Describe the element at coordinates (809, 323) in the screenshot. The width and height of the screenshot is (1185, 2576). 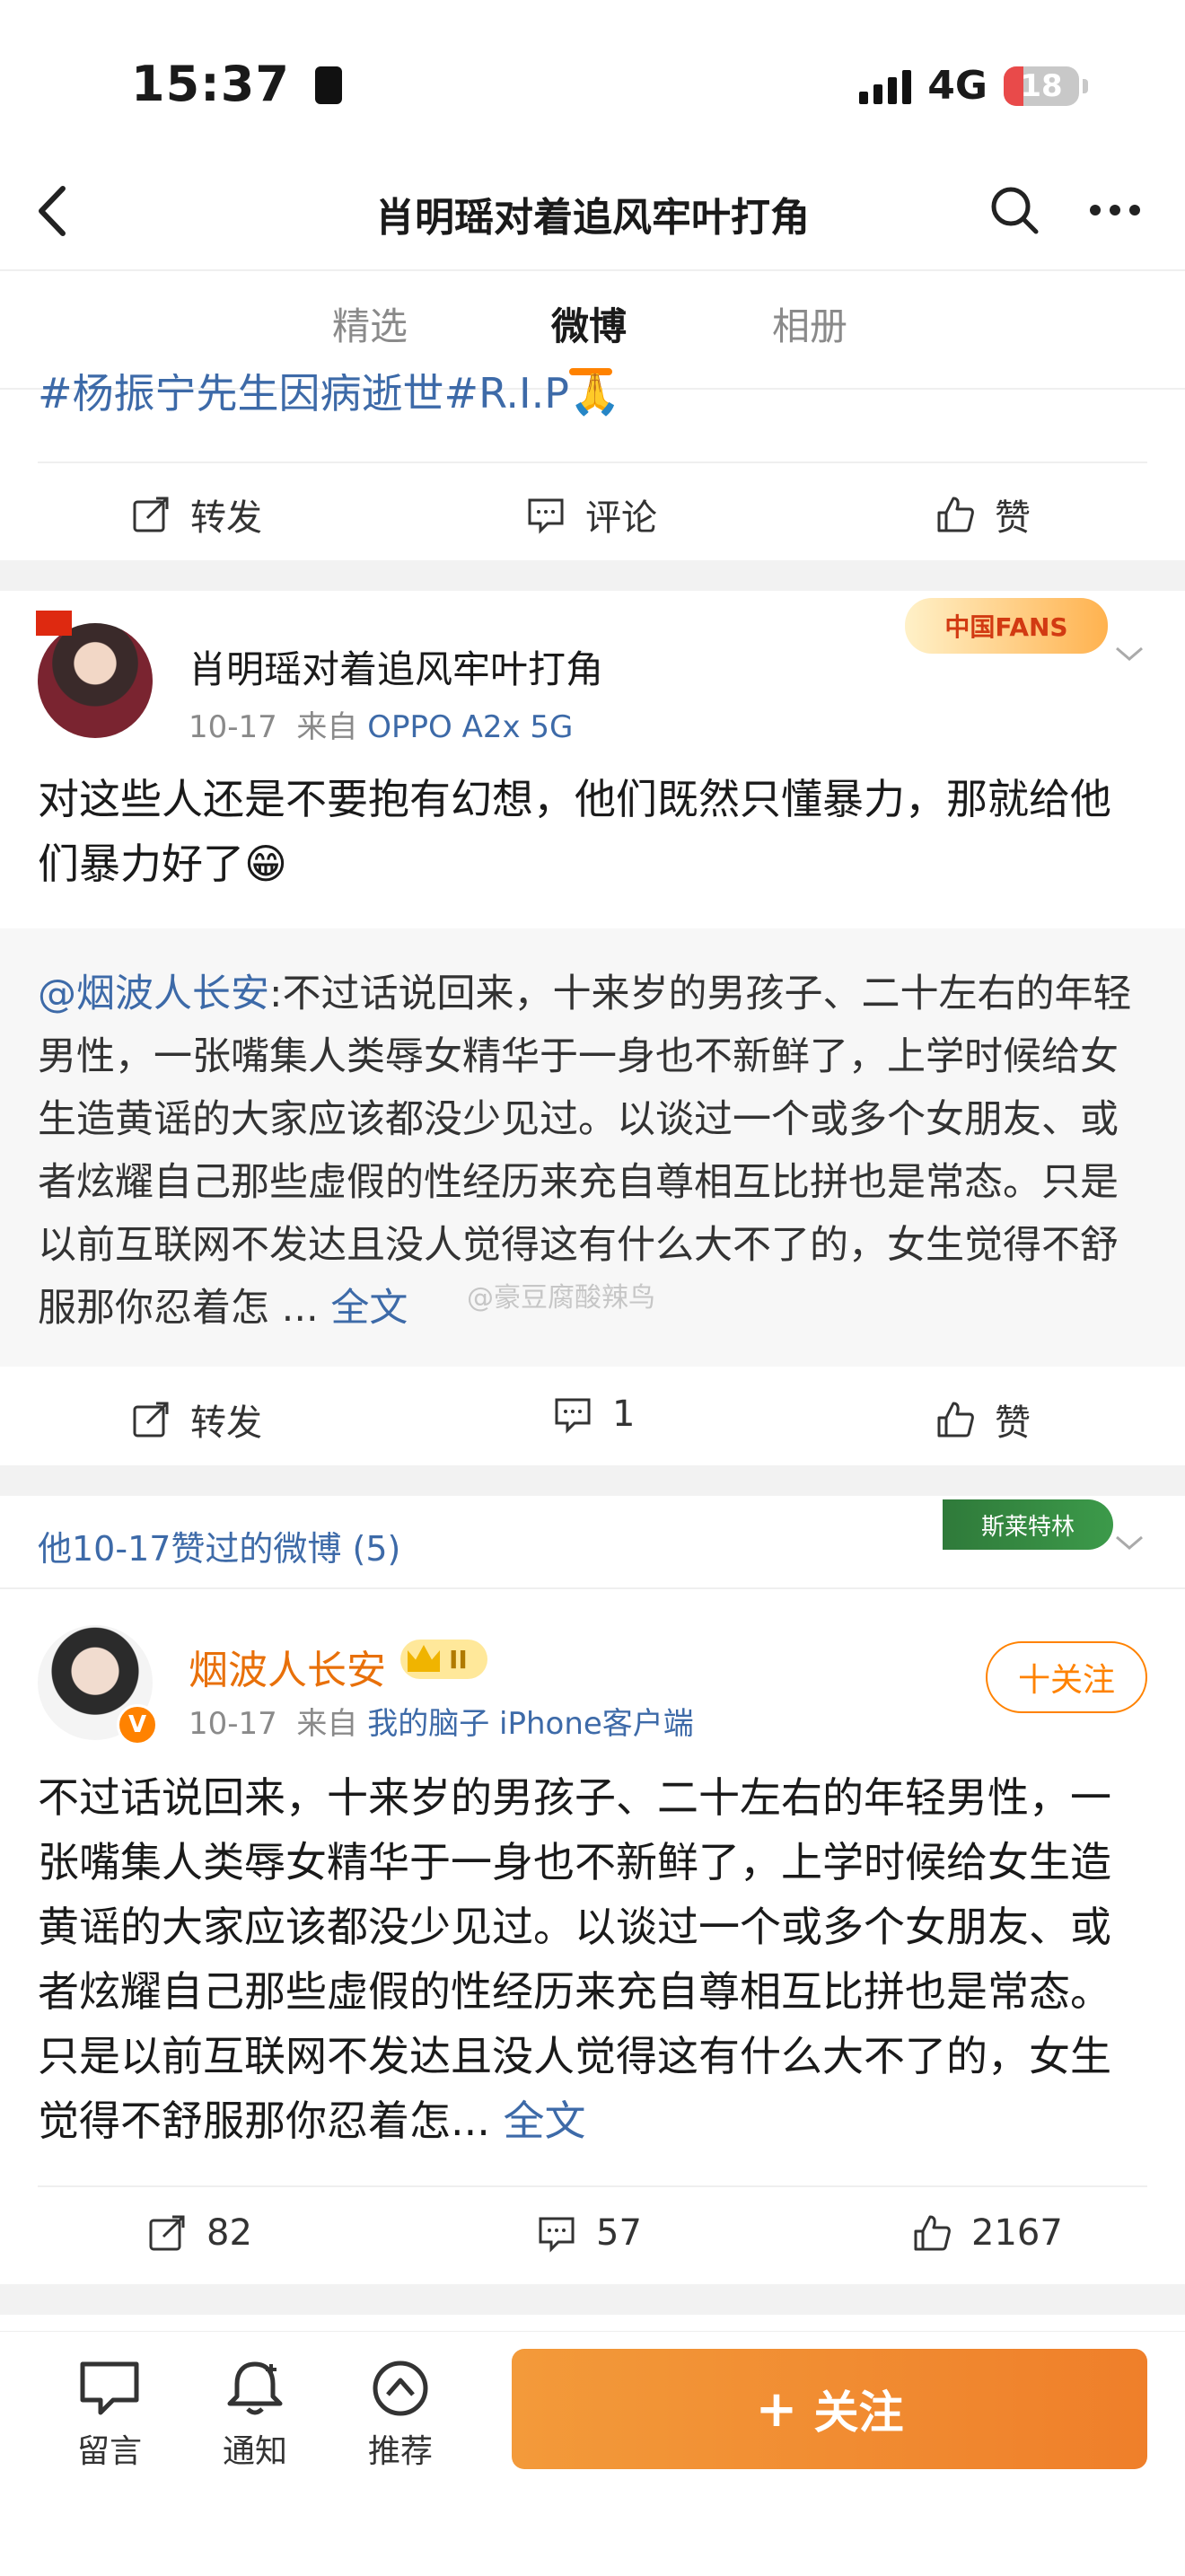
I see `tab-album: 相册` at that location.